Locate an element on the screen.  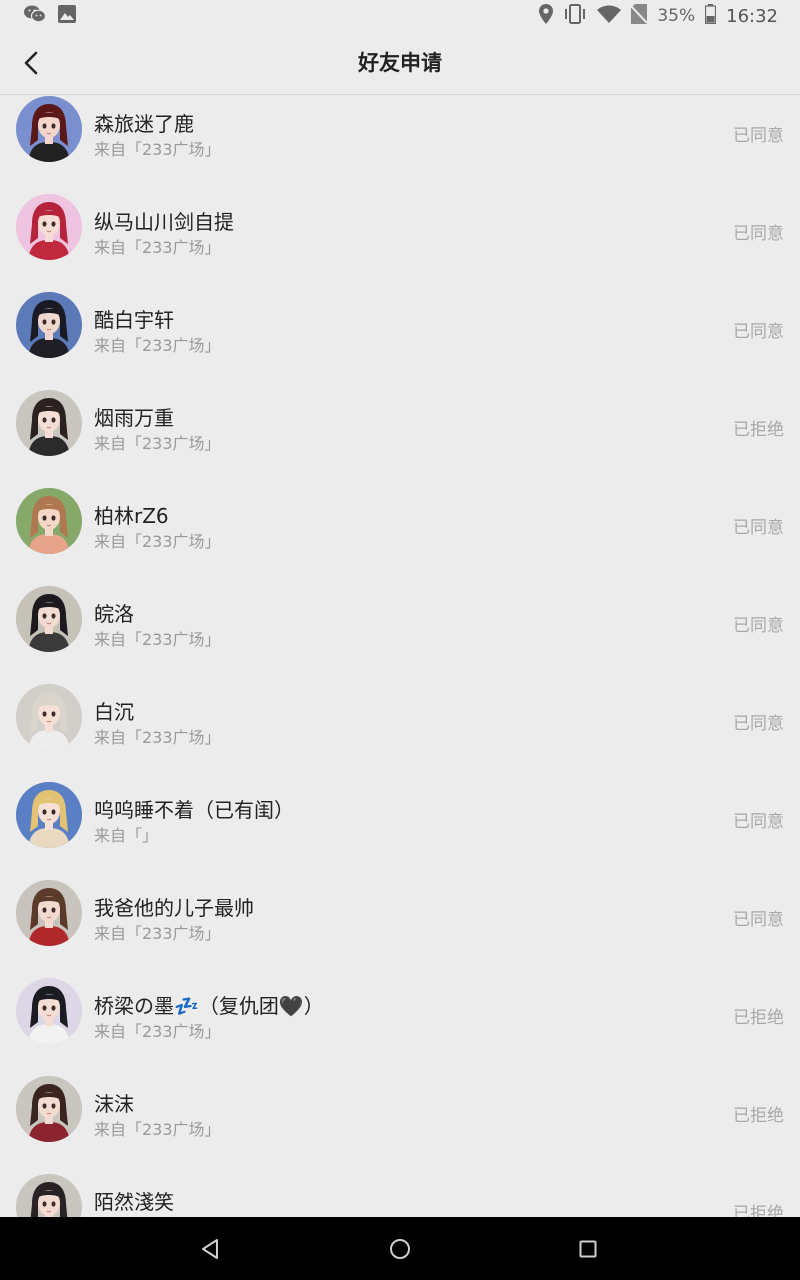
vibrate-icon is located at coordinates (575, 16).